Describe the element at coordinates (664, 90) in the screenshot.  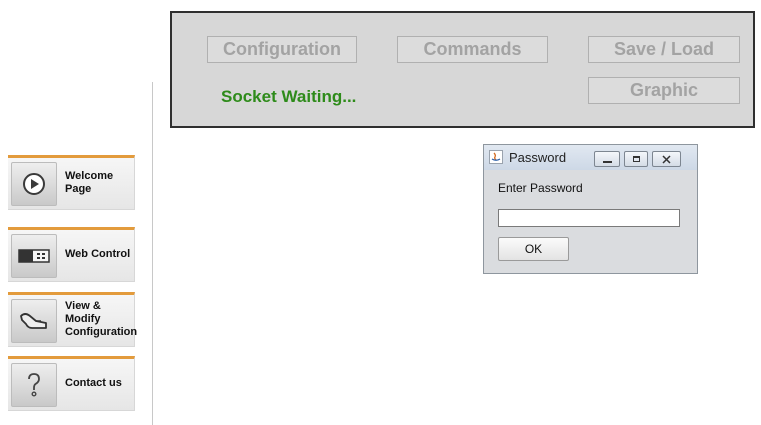
I see `graphic-button: Graphic` at that location.